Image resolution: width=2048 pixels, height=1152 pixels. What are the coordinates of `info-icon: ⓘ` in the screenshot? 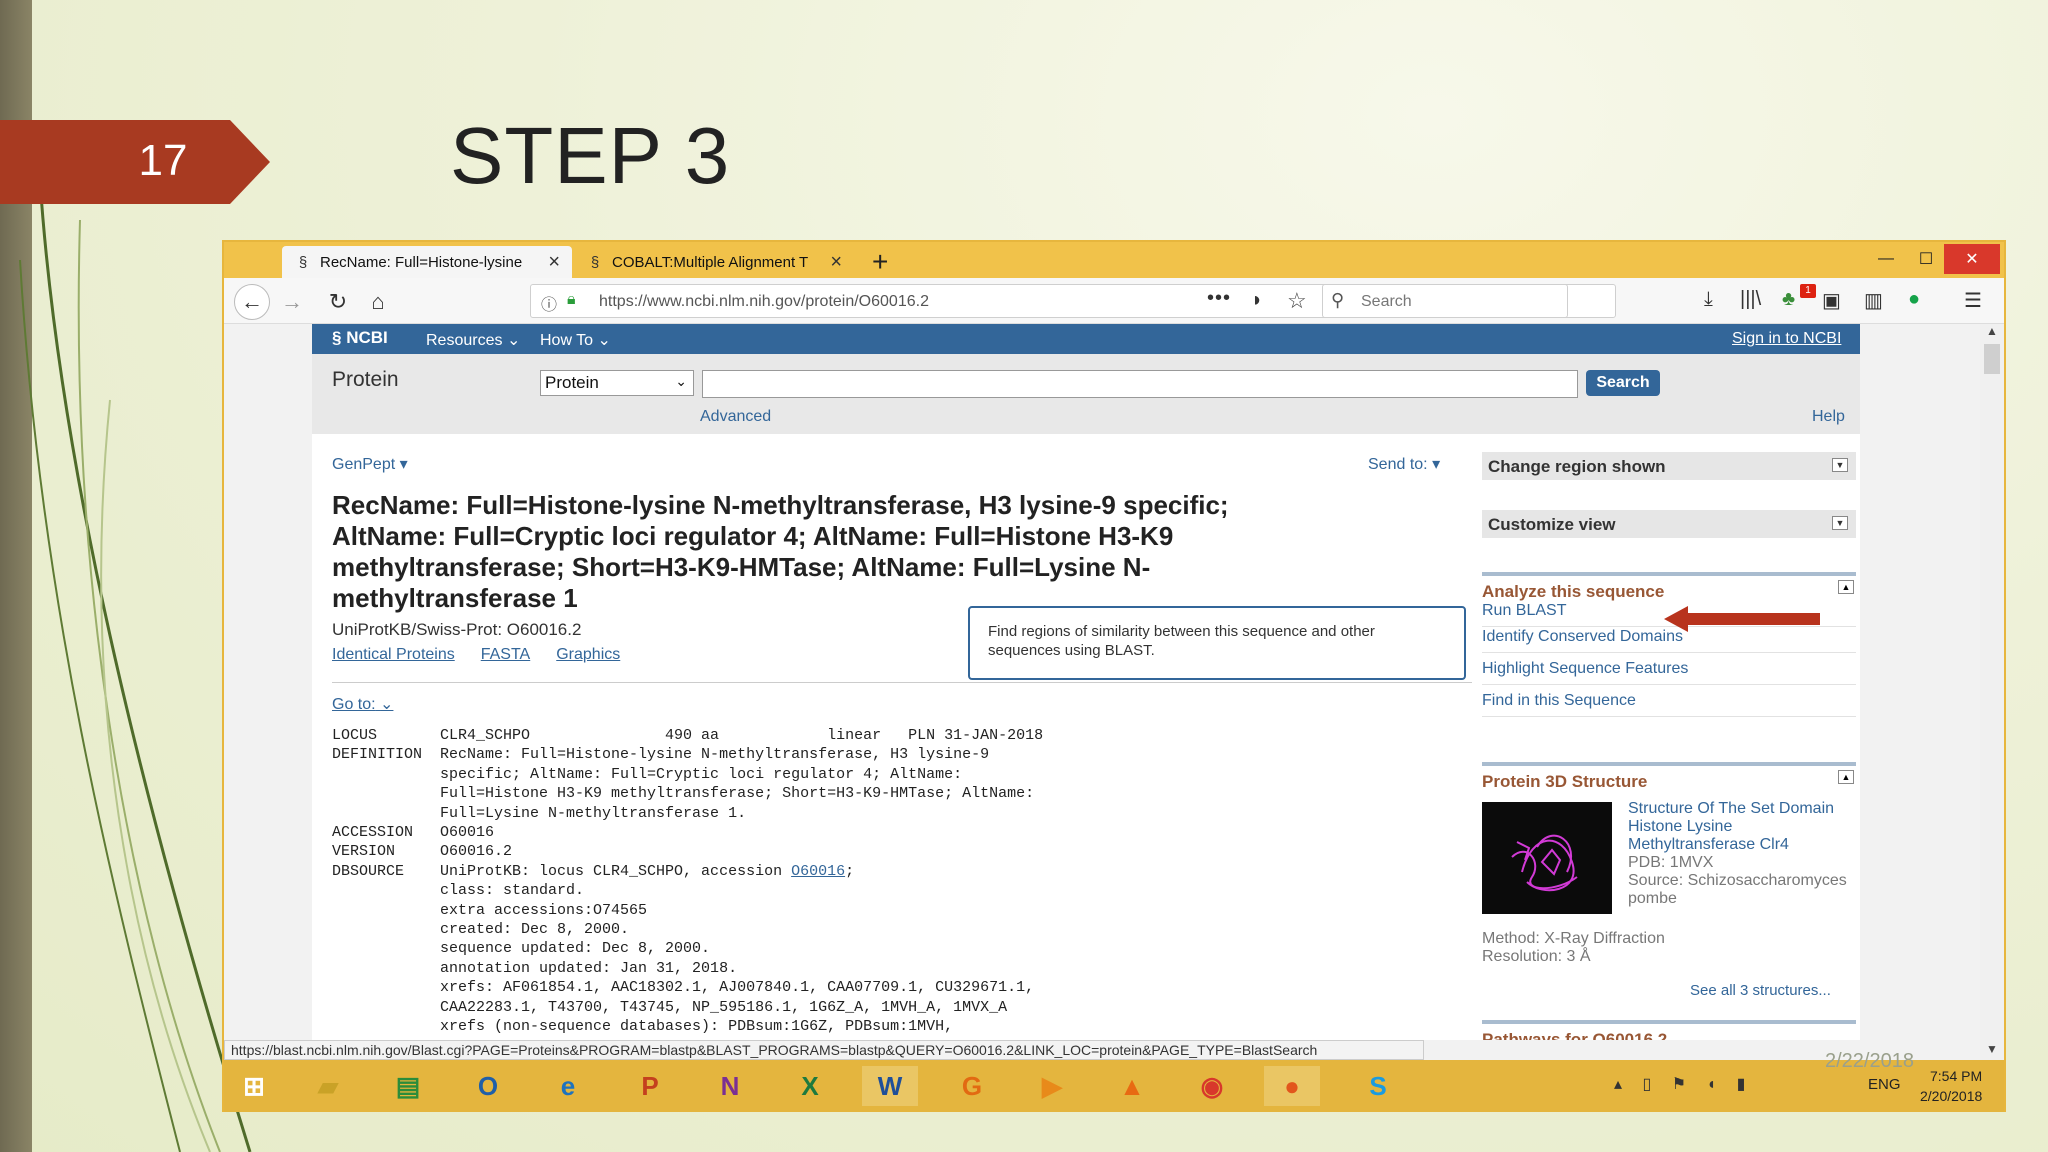 It's located at (549, 303).